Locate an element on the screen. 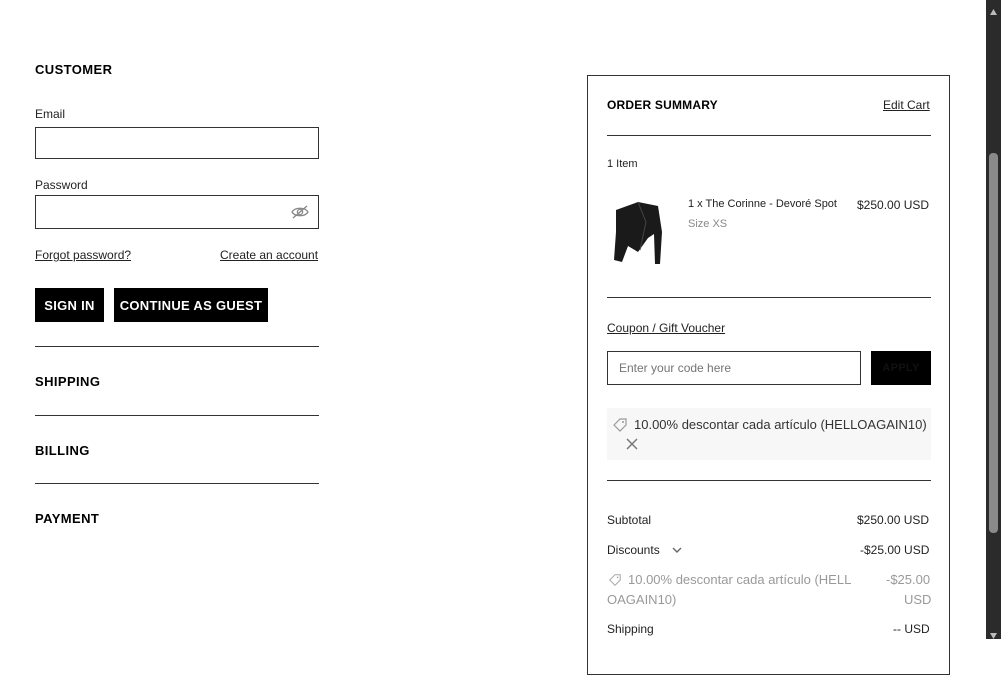  apply-coupon-button: APPLY is located at coordinates (901, 368).